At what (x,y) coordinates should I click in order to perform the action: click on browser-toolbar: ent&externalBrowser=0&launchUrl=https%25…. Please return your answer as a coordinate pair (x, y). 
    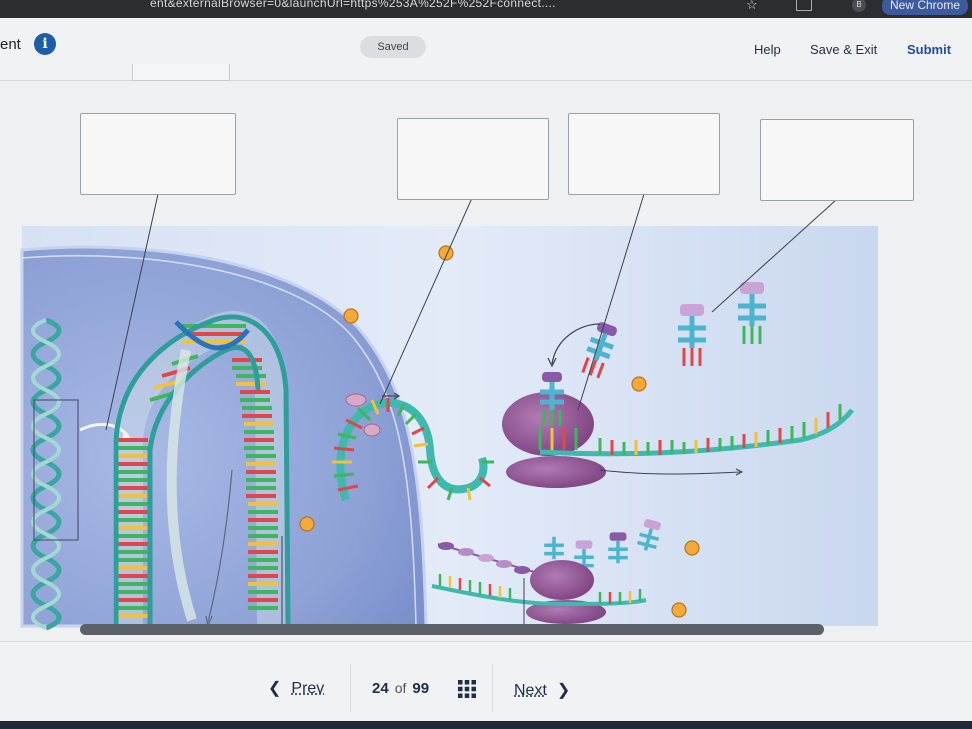
    Looking at the image, I should click on (486, 9).